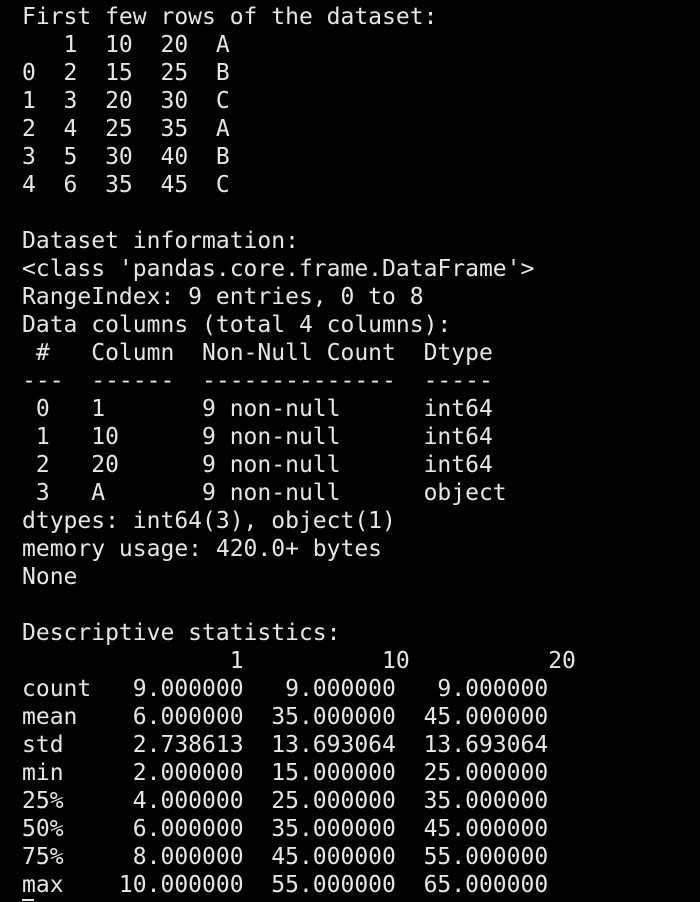 The height and width of the screenshot is (902, 700). What do you see at coordinates (257, 381) in the screenshot?
I see `output-line: --- ------ -------------- -----` at bounding box center [257, 381].